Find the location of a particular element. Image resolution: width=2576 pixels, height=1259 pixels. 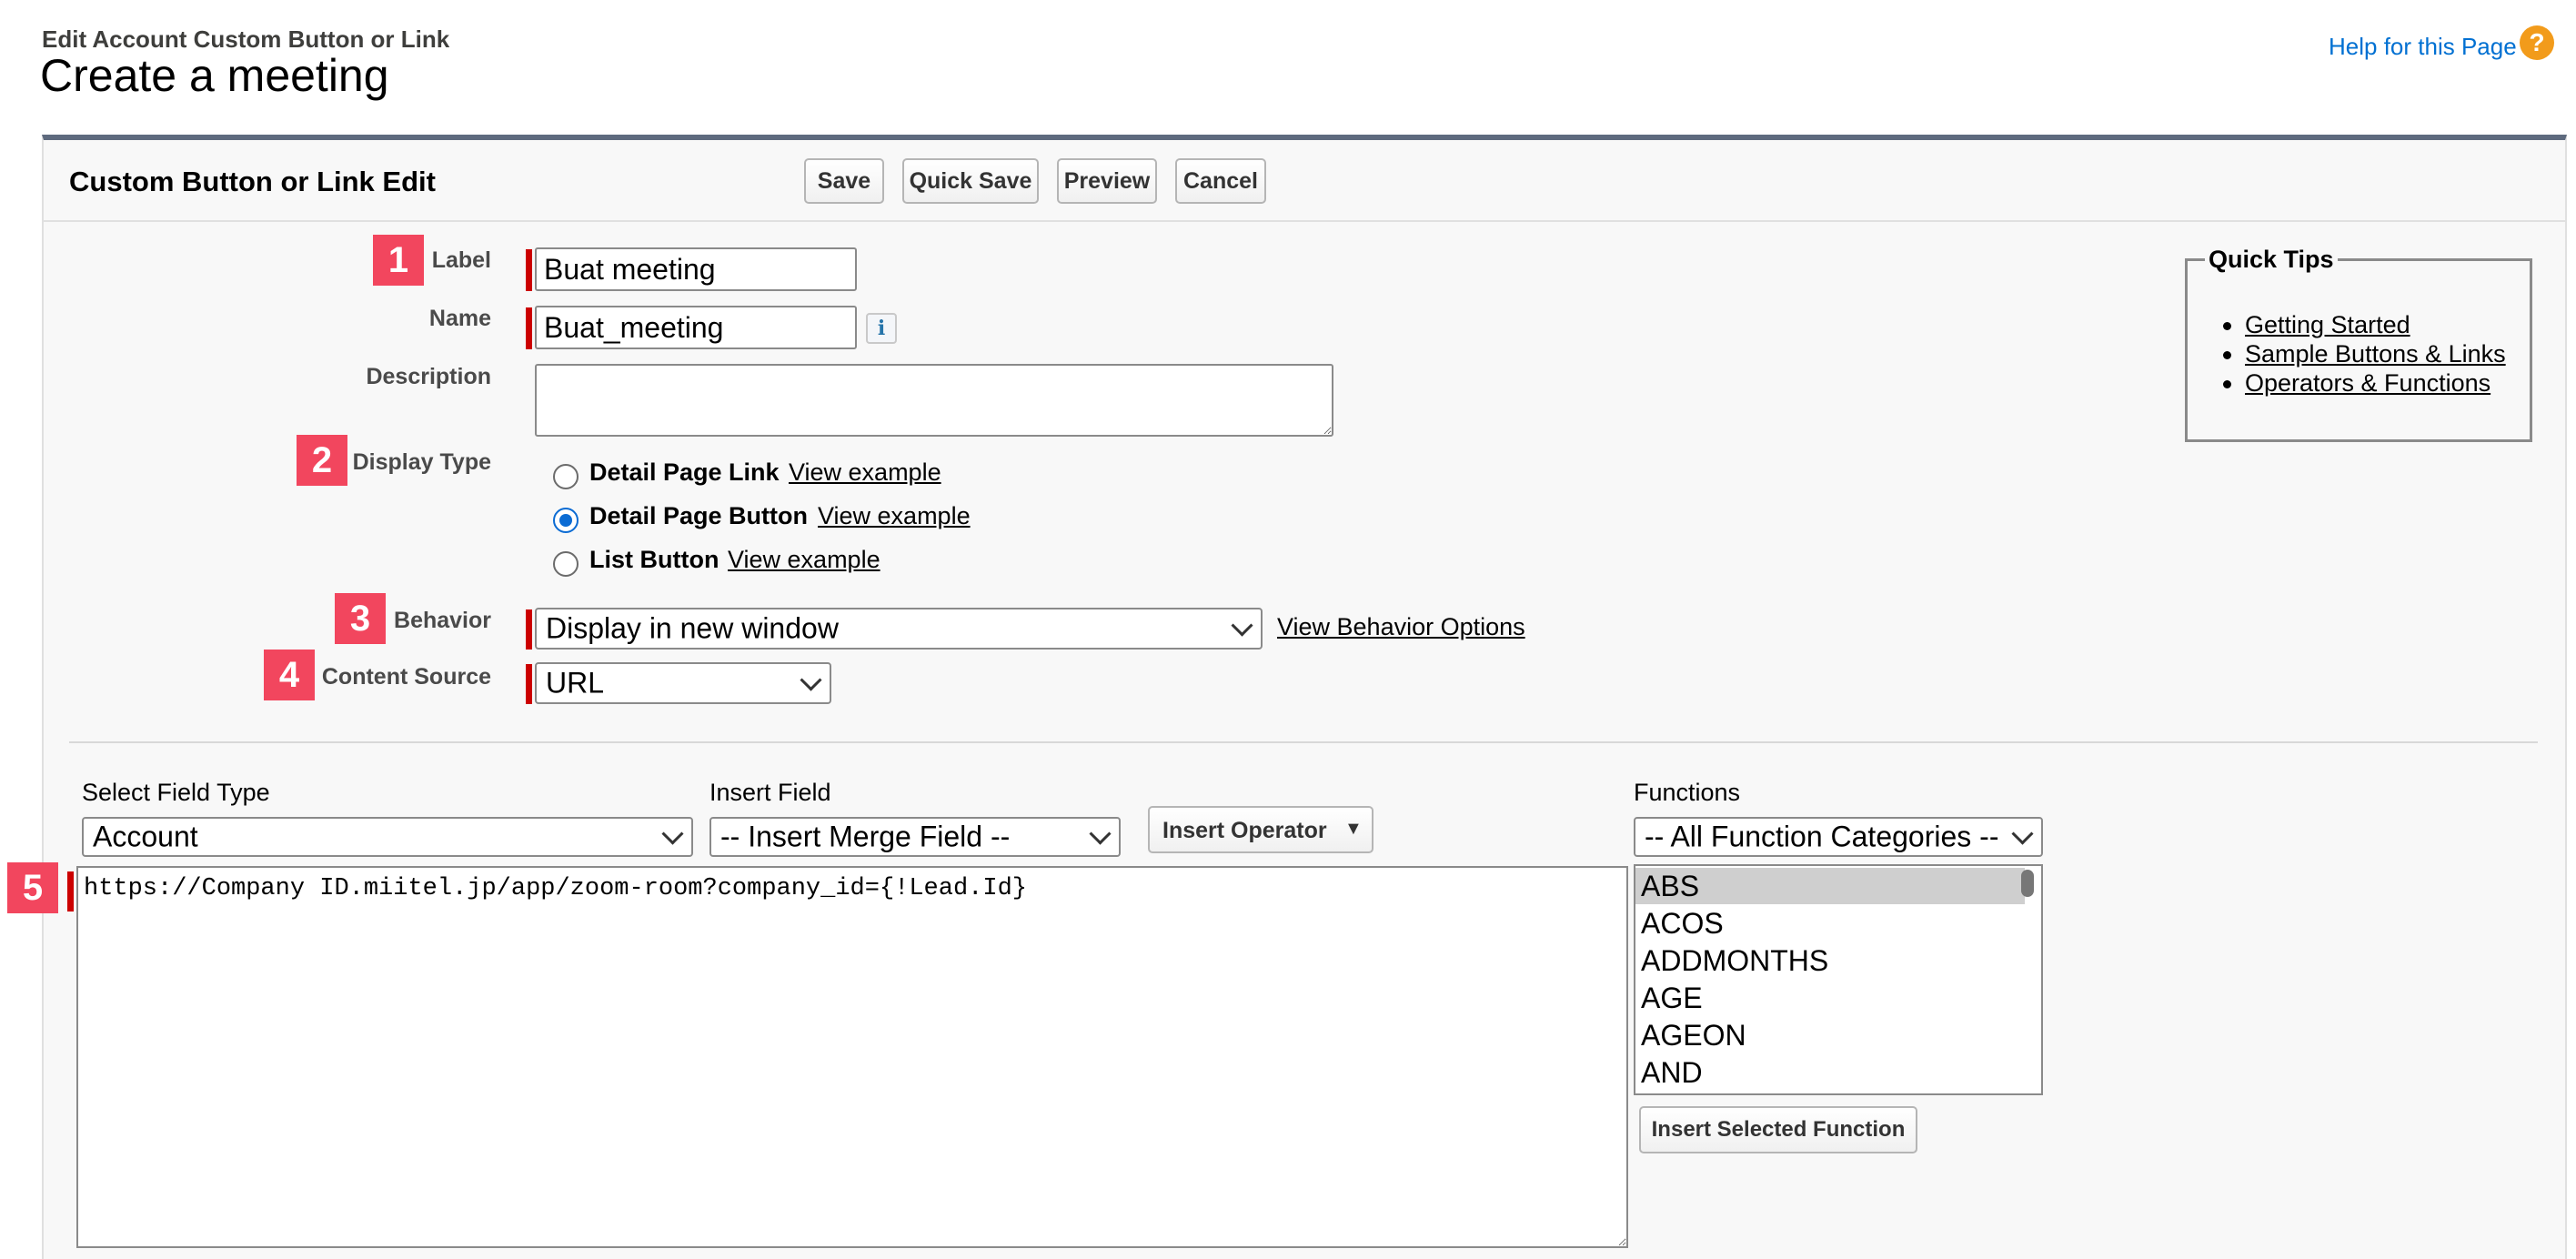

help-link: Help for this Page is located at coordinates (2423, 47).